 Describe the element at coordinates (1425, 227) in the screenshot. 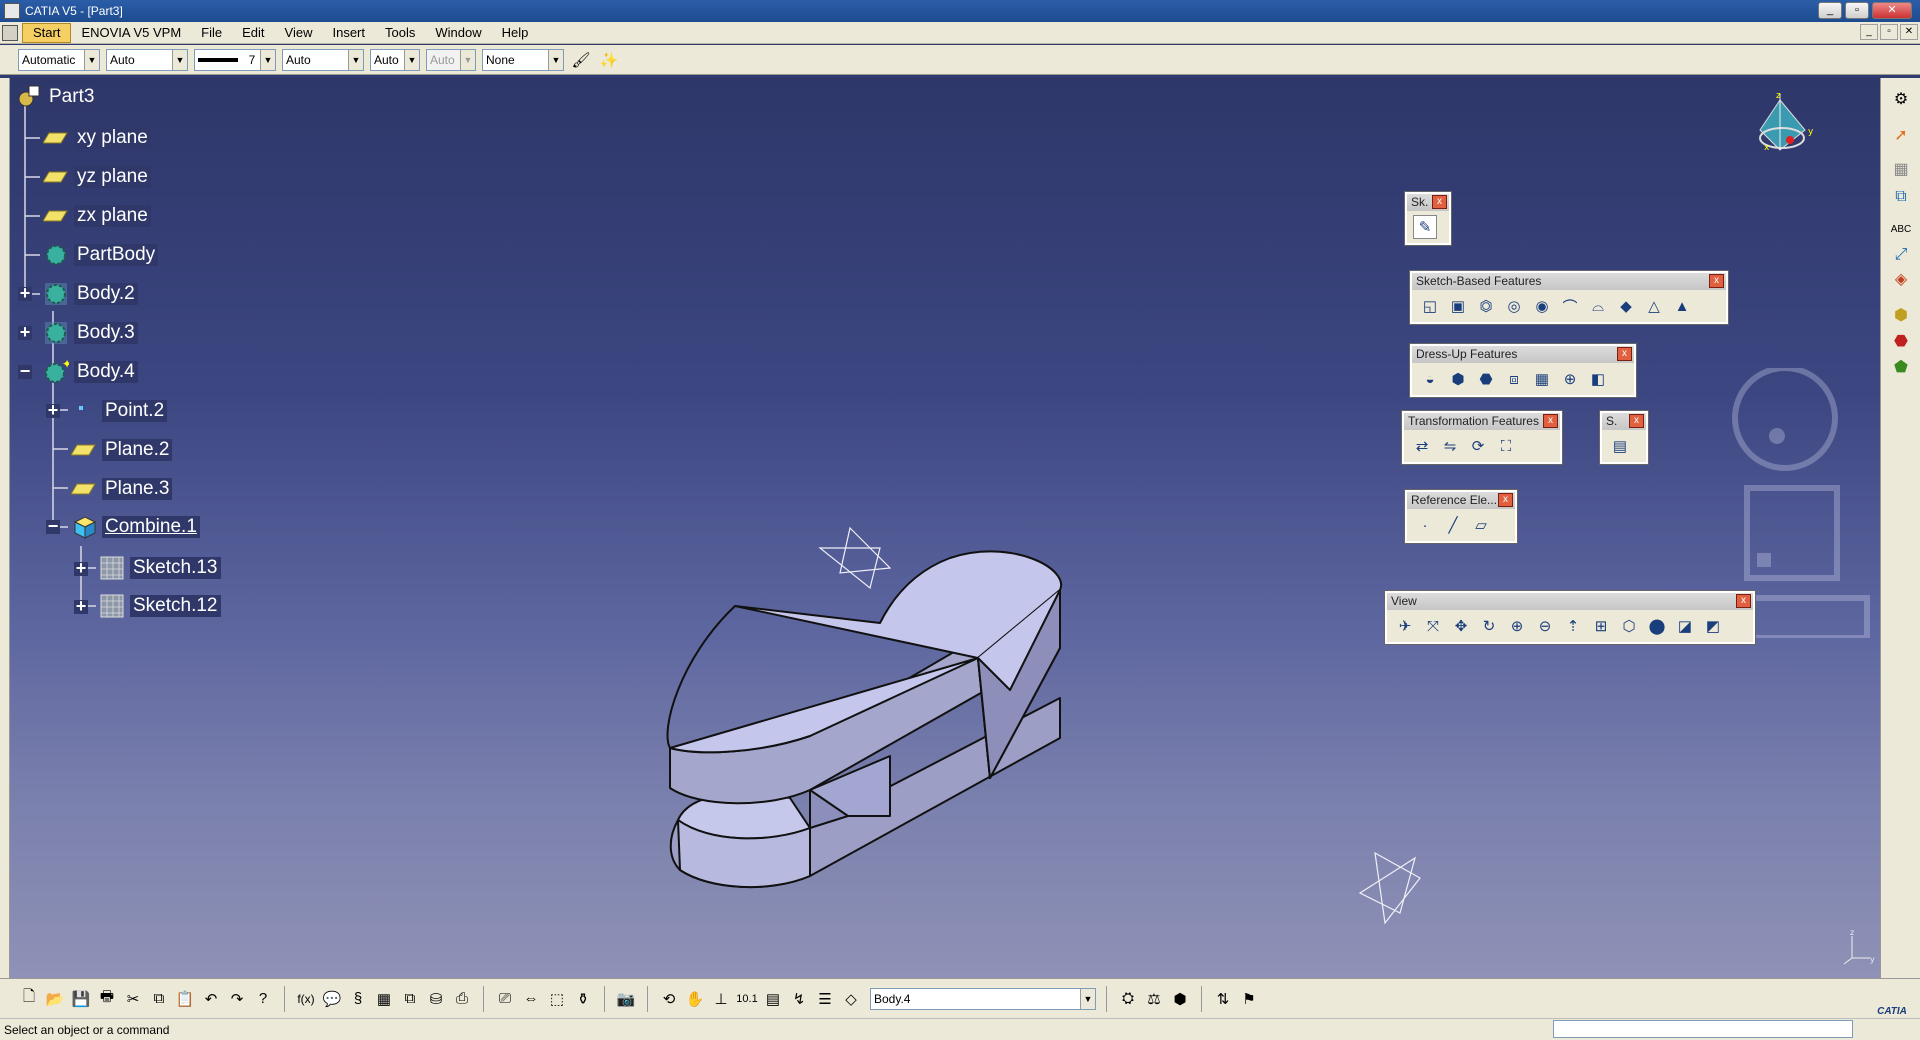

I see `sketch-icon: ✎` at that location.